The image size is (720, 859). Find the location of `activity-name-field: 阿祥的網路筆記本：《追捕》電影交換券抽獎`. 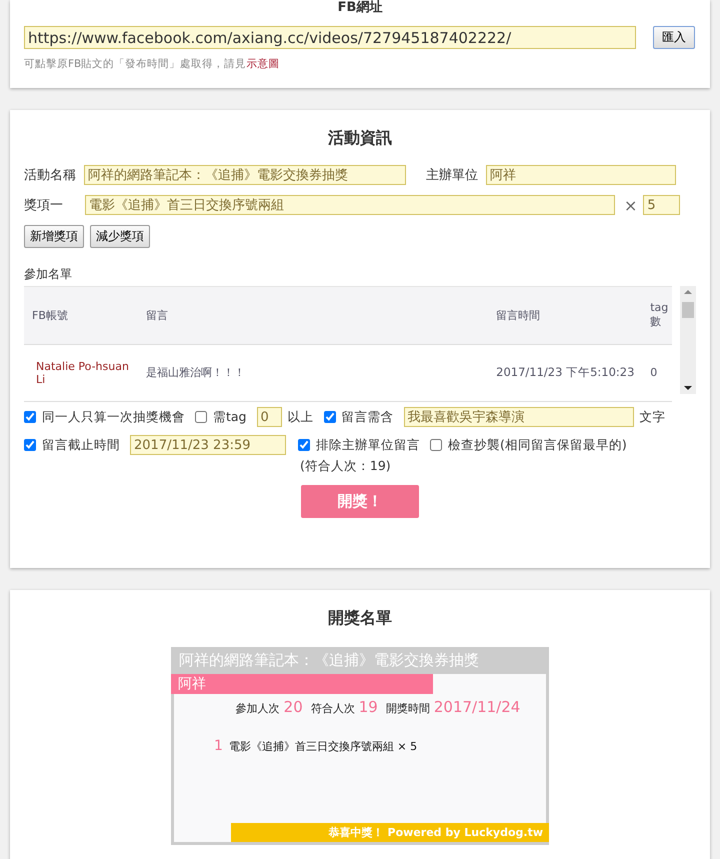

activity-name-field: 阿祥的網路筆記本：《追捕》電影交換券抽獎 is located at coordinates (245, 175).